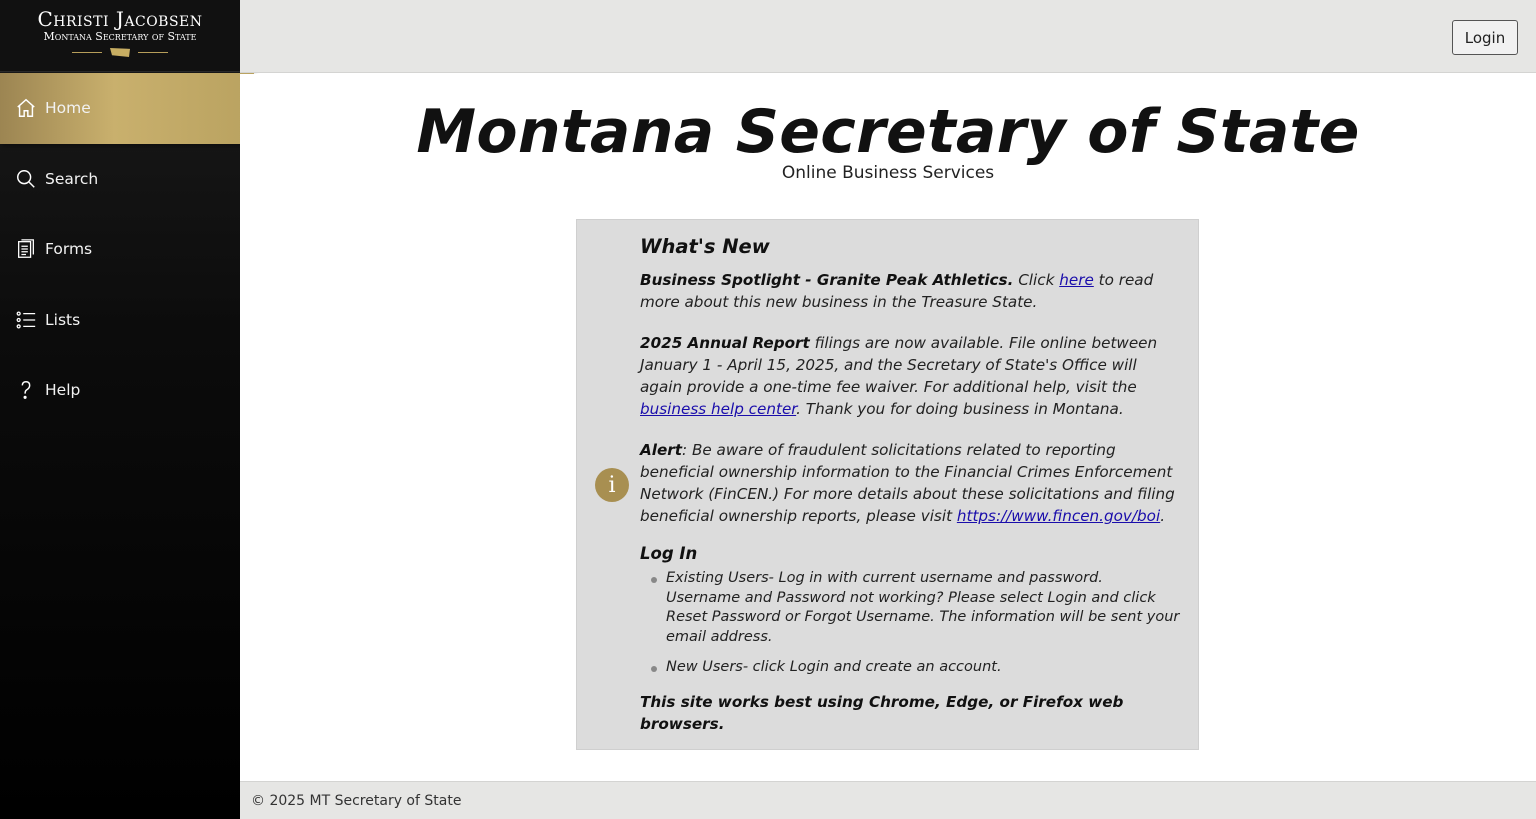  Describe the element at coordinates (888, 36) in the screenshot. I see `top-bar: Login` at that location.